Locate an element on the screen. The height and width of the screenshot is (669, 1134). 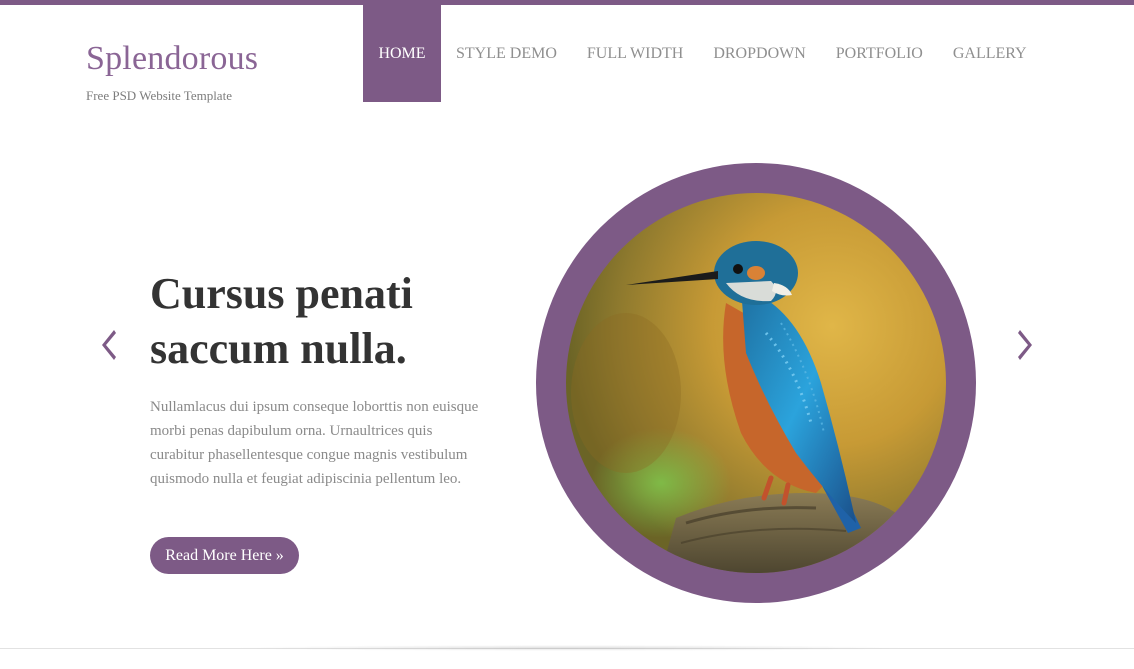
read-more-button: Read More Here » is located at coordinates (224, 555).